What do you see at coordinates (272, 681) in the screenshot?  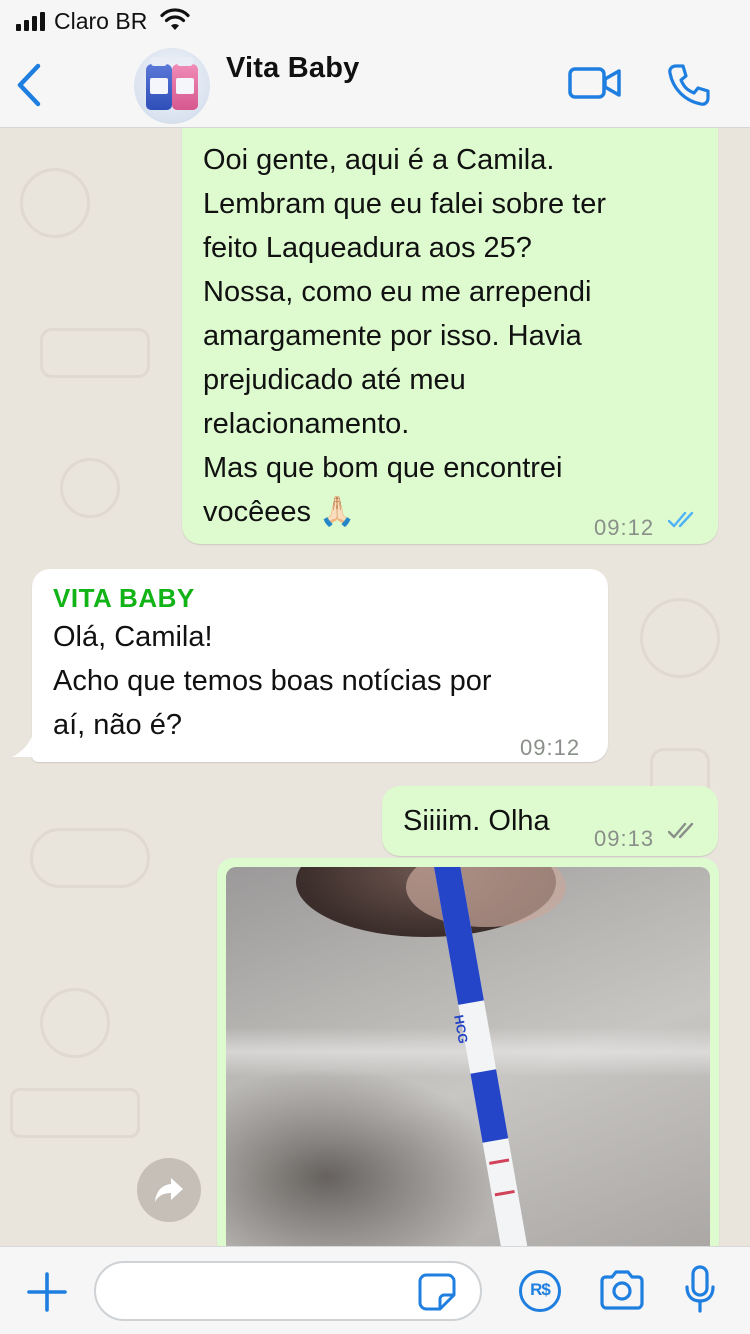 I see `message-text-line: Acho que temos boas notícias por` at bounding box center [272, 681].